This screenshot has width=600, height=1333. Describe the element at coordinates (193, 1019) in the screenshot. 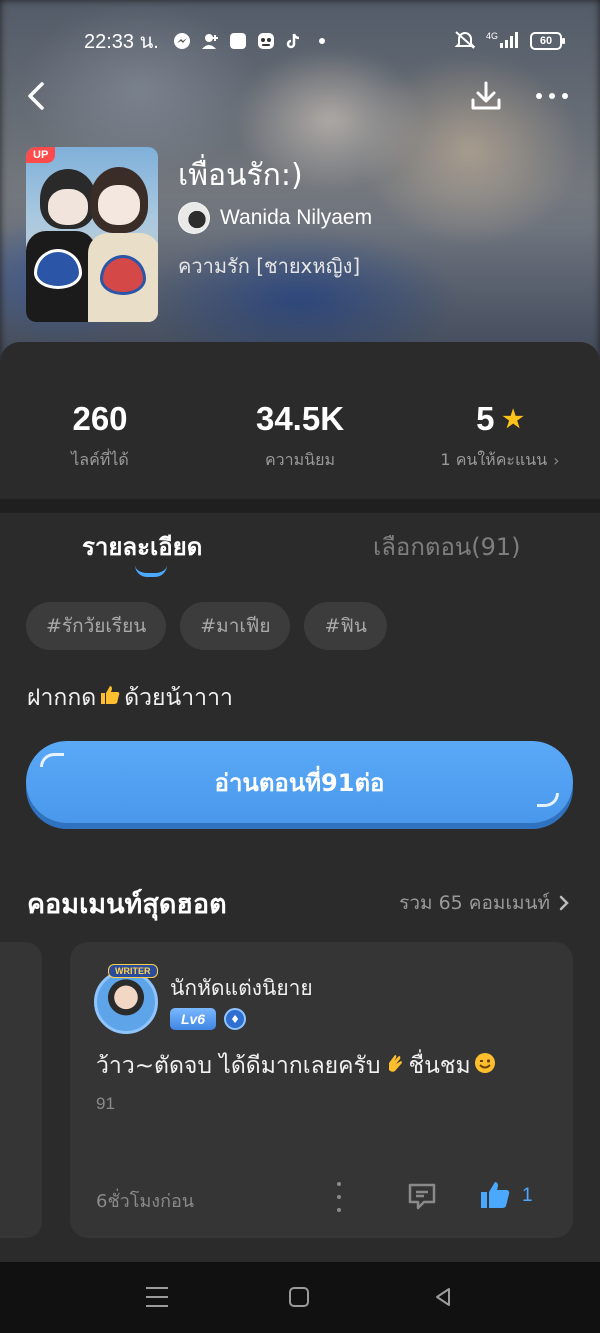

I see `level-badge: Lv6` at that location.